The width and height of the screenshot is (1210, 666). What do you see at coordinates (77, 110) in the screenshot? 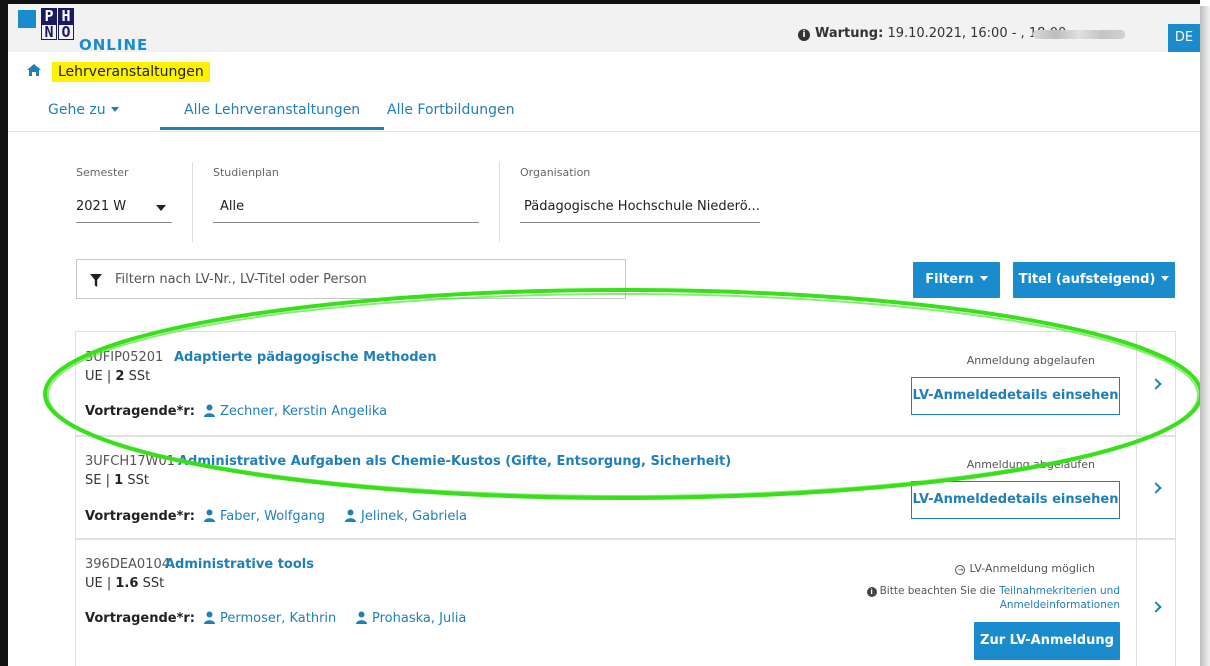
I see `tab-goto-label: Gehe zu` at bounding box center [77, 110].